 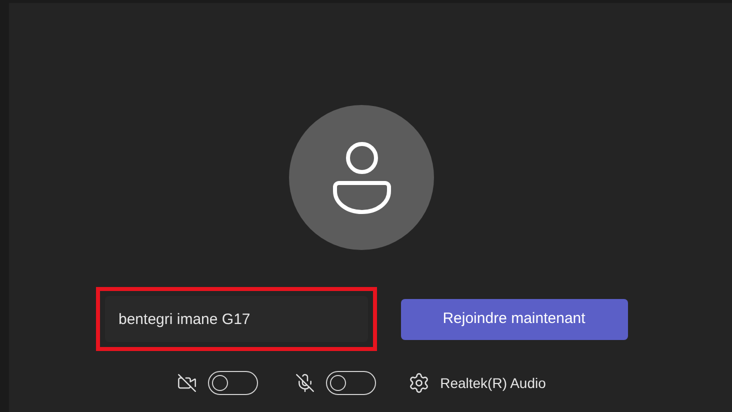 What do you see at coordinates (493, 383) in the screenshot?
I see `audio-device-label: Realtek(R) Audio` at bounding box center [493, 383].